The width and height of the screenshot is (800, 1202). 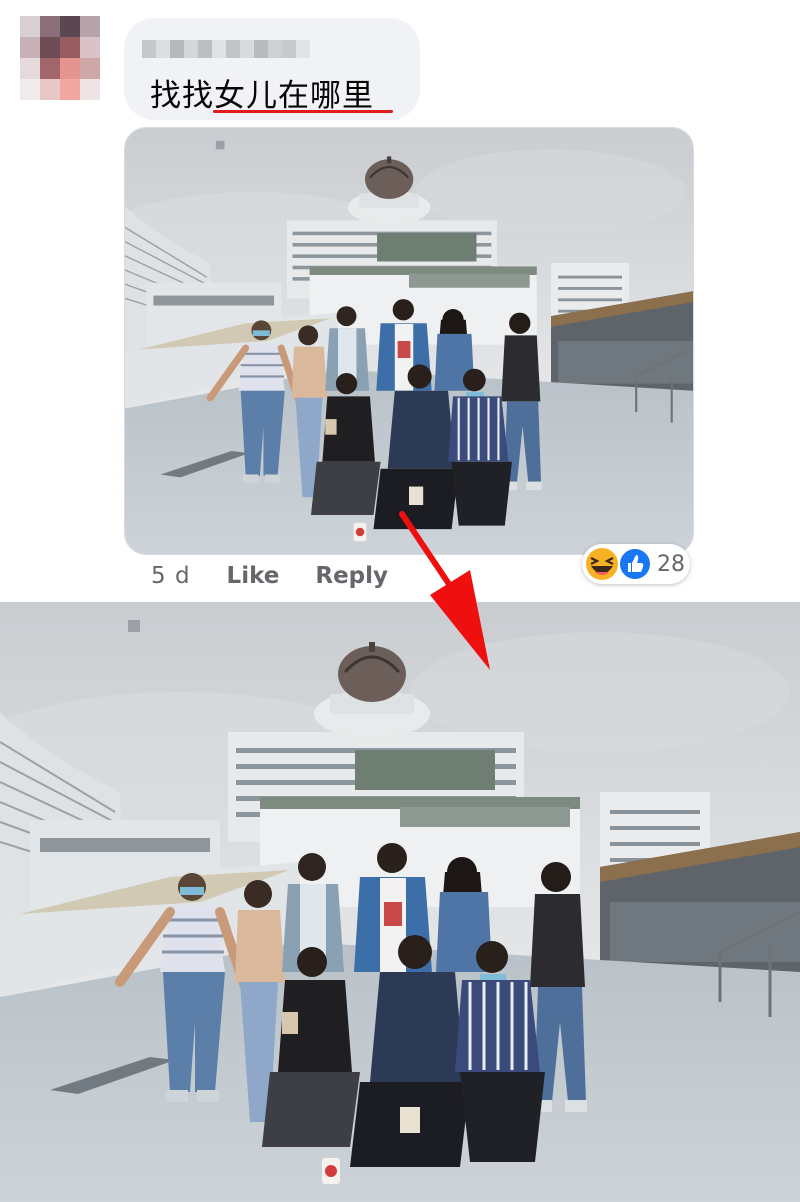 What do you see at coordinates (226, 49) in the screenshot?
I see `author-name-blurred` at bounding box center [226, 49].